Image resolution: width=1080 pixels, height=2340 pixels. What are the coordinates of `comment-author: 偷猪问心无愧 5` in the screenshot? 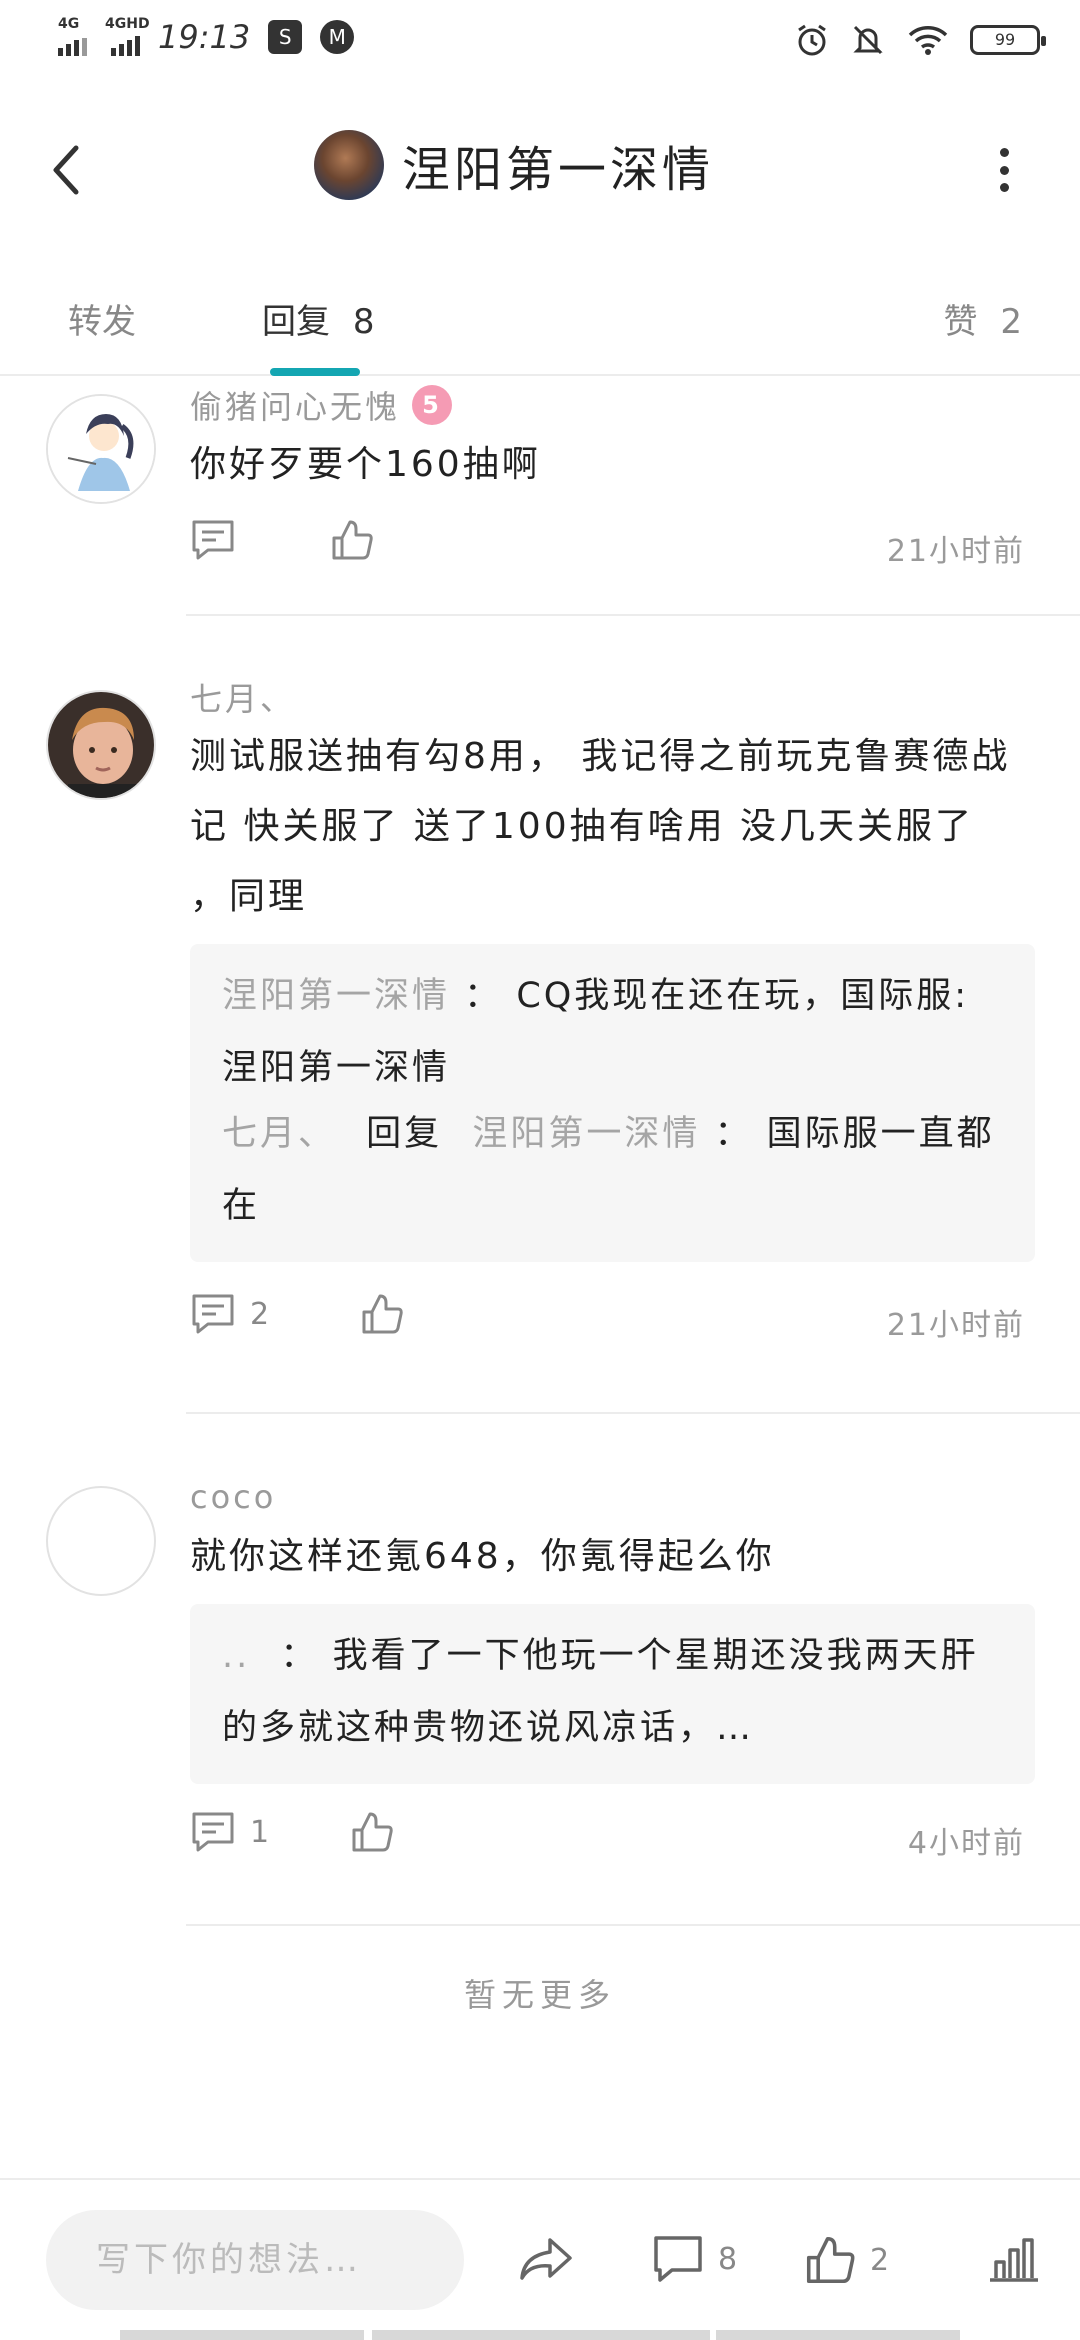 It's located at (620, 405).